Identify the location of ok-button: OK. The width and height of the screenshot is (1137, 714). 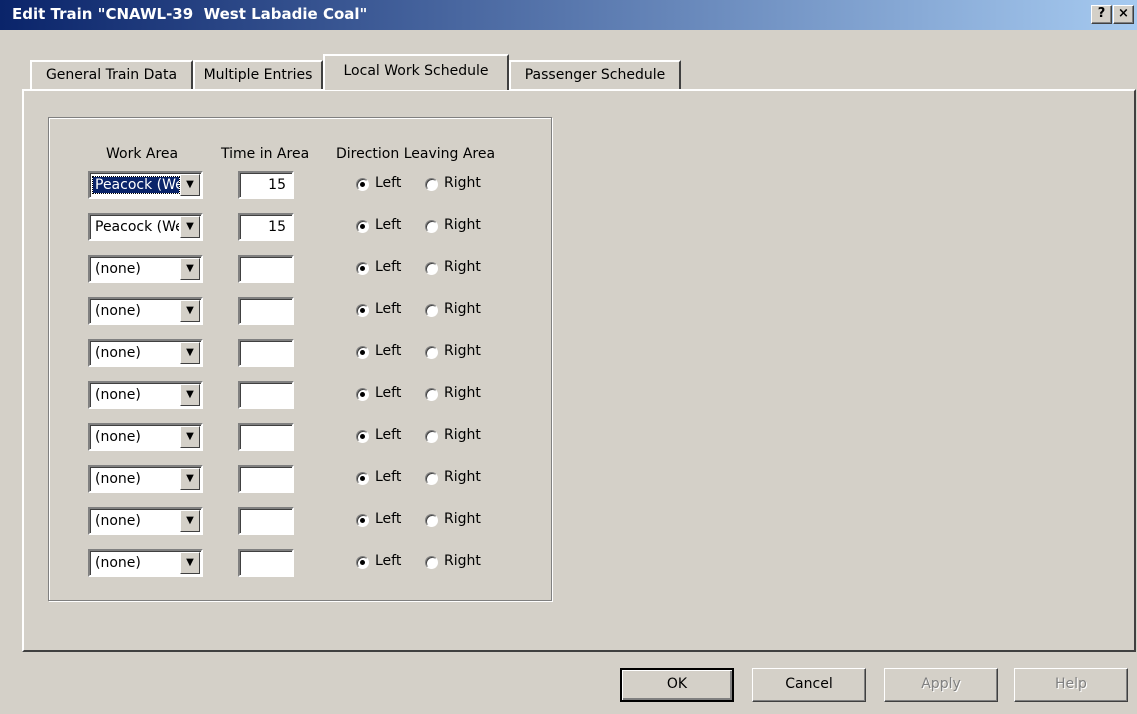
(677, 685).